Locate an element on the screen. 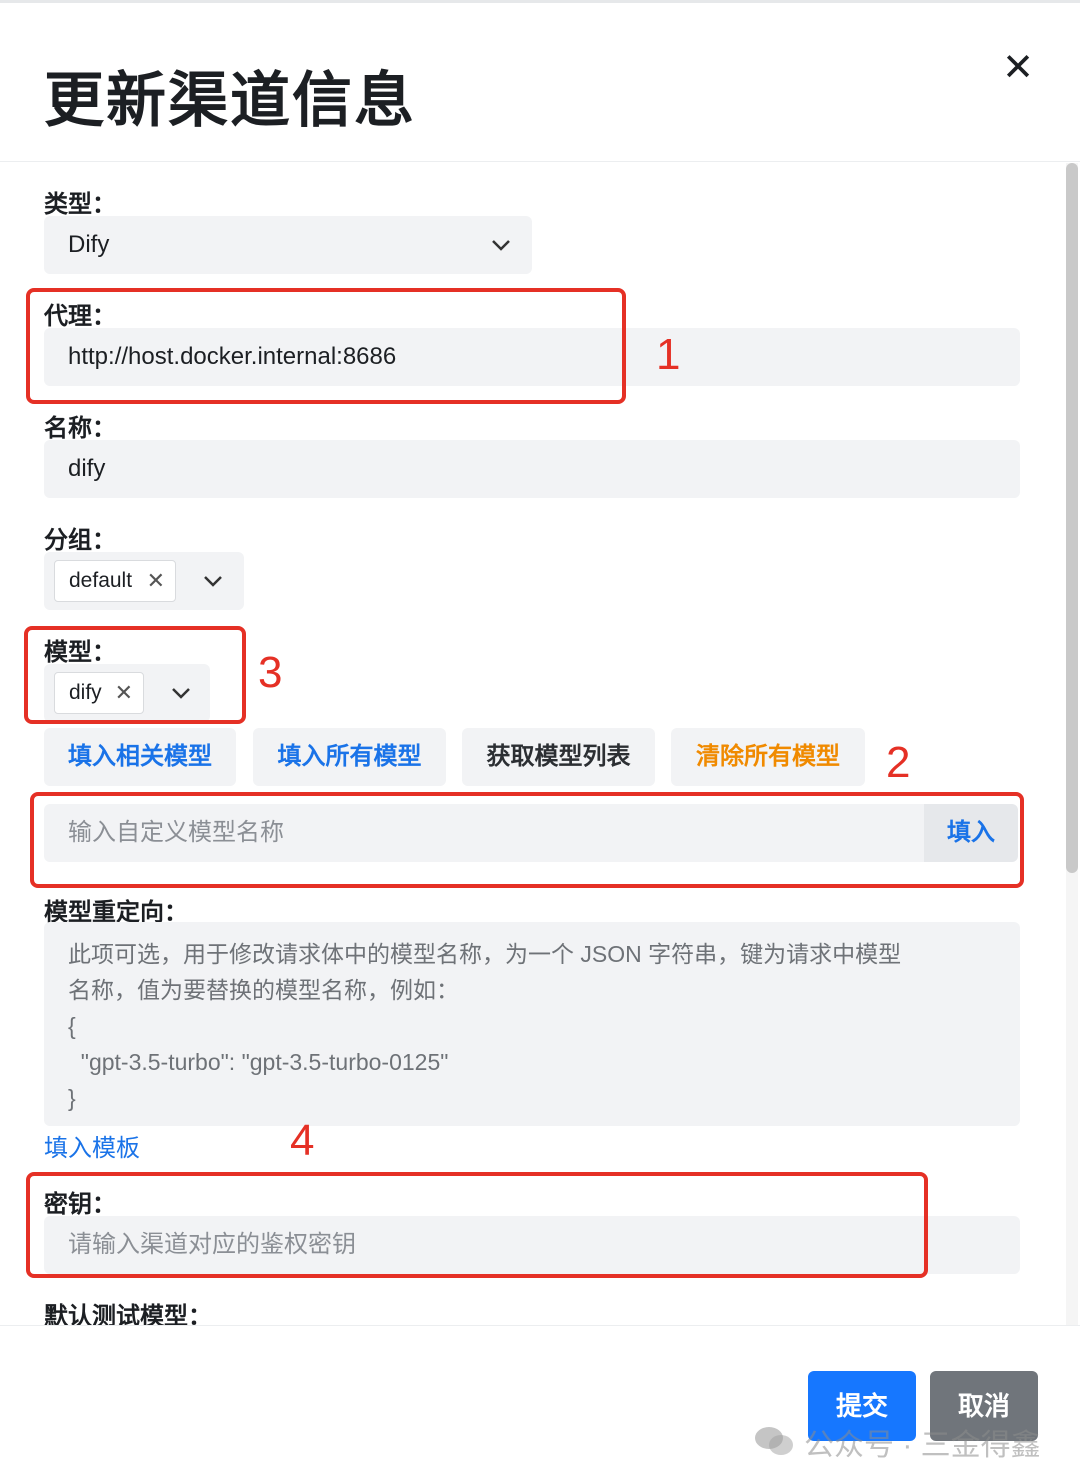 The width and height of the screenshot is (1080, 1484). mapping-placeholder-line: { is located at coordinates (72, 1026).